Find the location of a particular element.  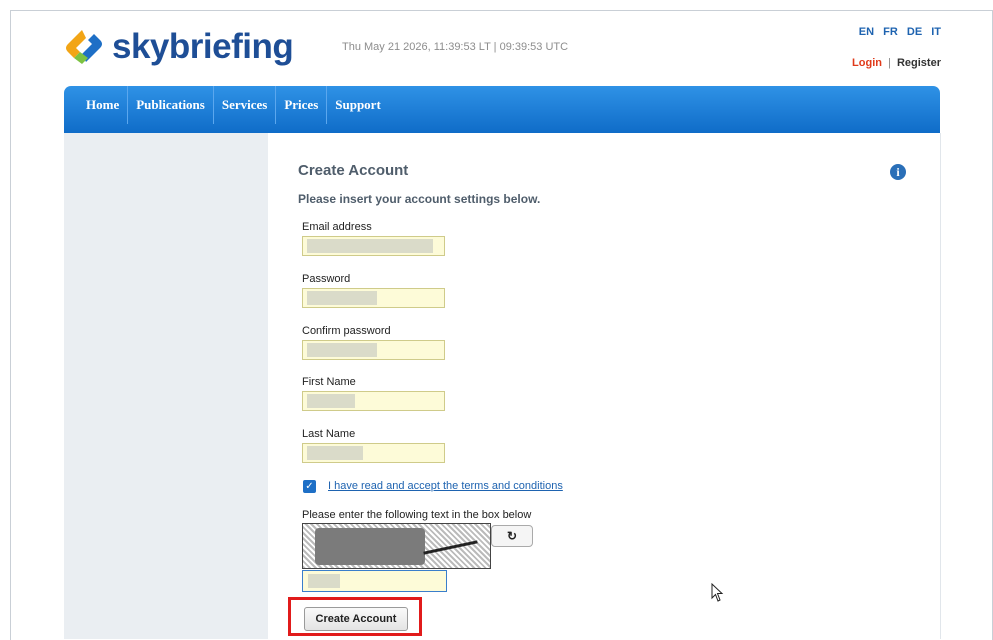

captcha-noise-line is located at coordinates (450, 547).